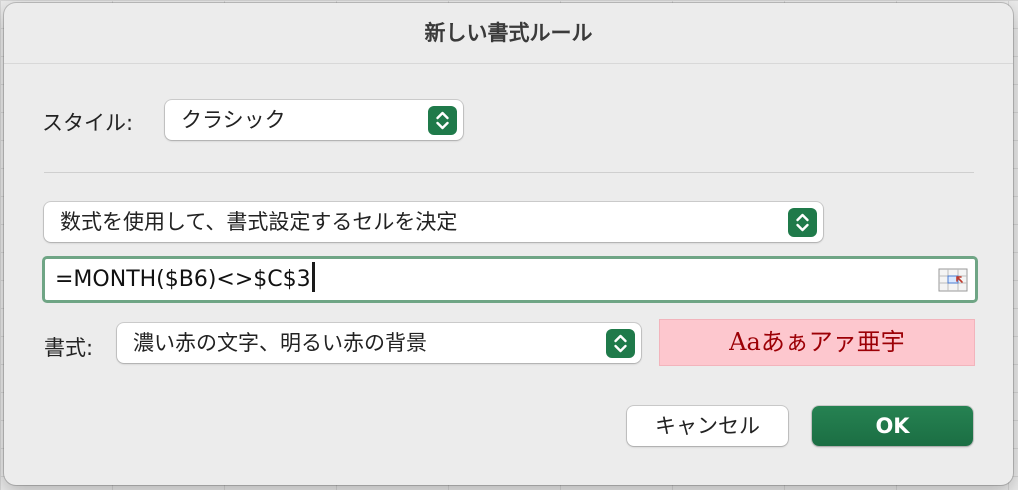 The image size is (1018, 490). Describe the element at coordinates (817, 342) in the screenshot. I see `format-preview: Aaあぁアァ亜宇` at that location.